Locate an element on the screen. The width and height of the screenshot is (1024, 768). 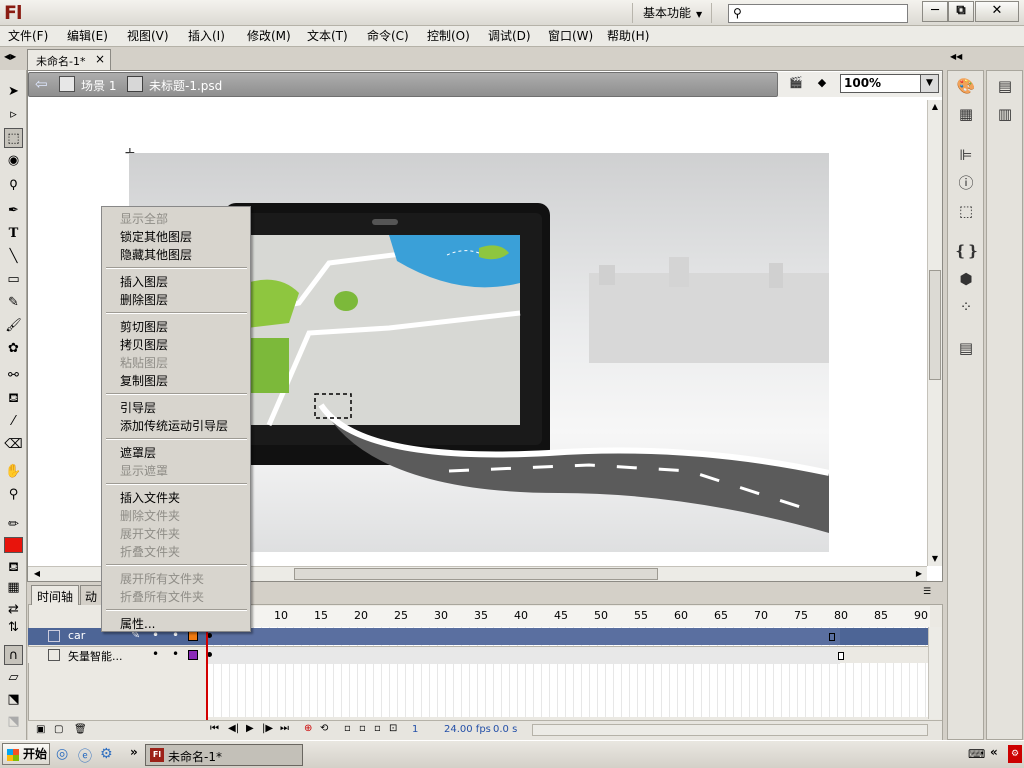
timeline-horizontal-scrollbar is located at coordinates (730, 730).